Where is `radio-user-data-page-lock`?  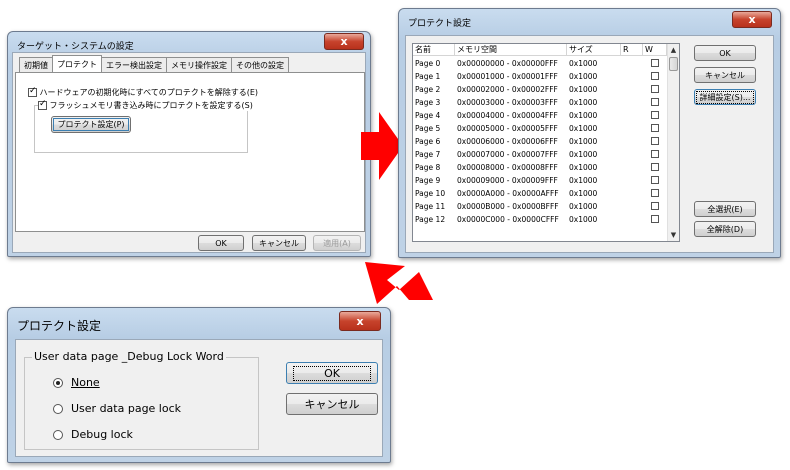 radio-user-data-page-lock is located at coordinates (58, 409).